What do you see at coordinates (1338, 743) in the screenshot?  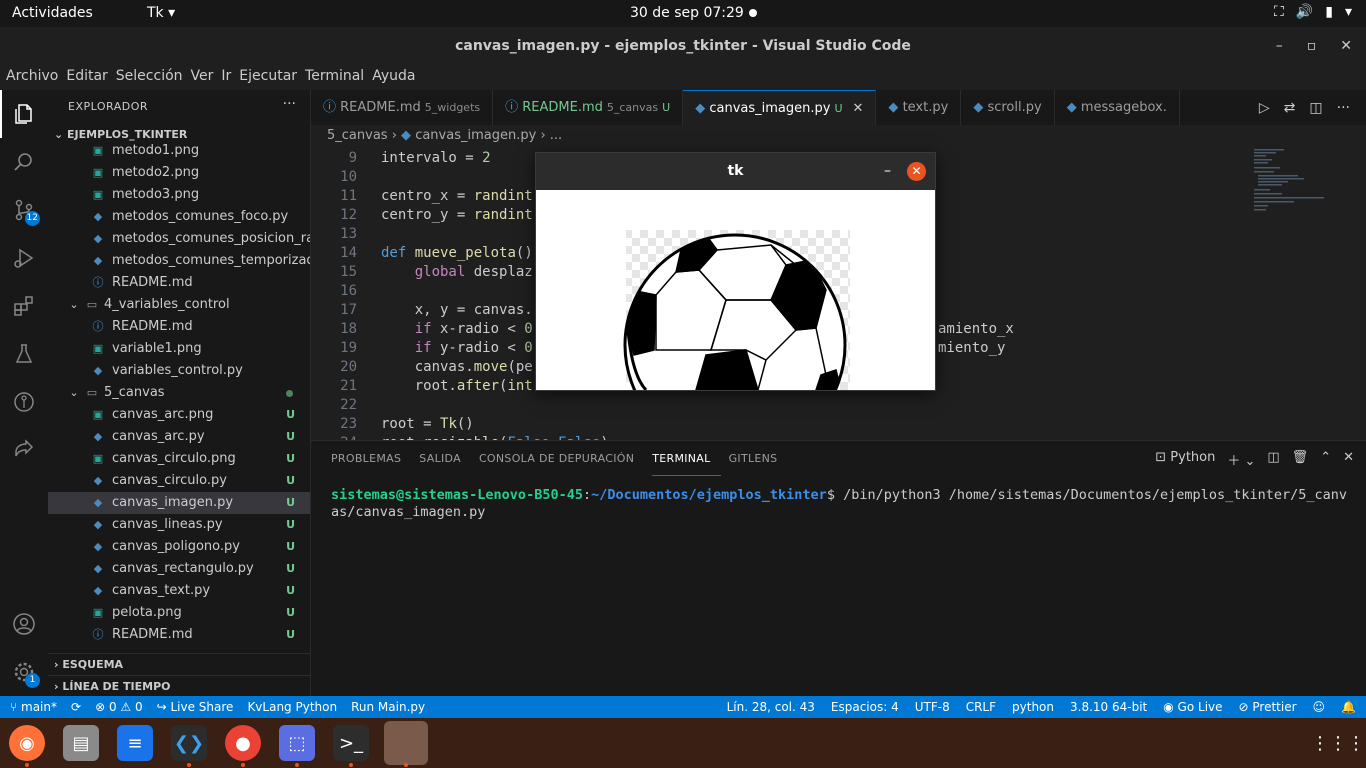 I see `show-apps-icon: ⋮⋮⋮` at bounding box center [1338, 743].